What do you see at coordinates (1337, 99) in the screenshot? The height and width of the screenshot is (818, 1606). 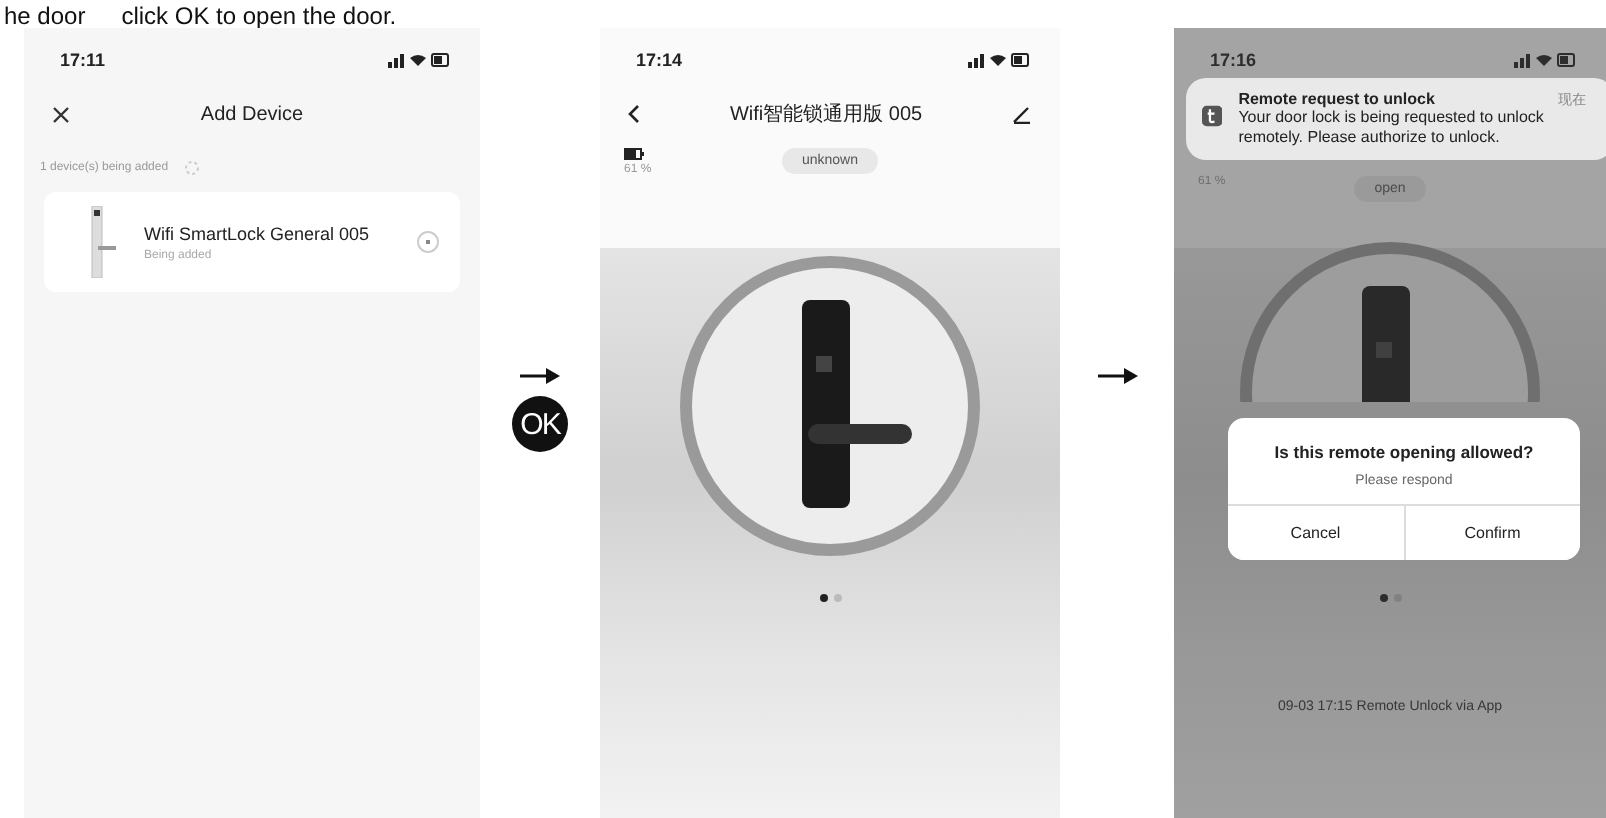 I see `notification-title: Remote request to unlock` at bounding box center [1337, 99].